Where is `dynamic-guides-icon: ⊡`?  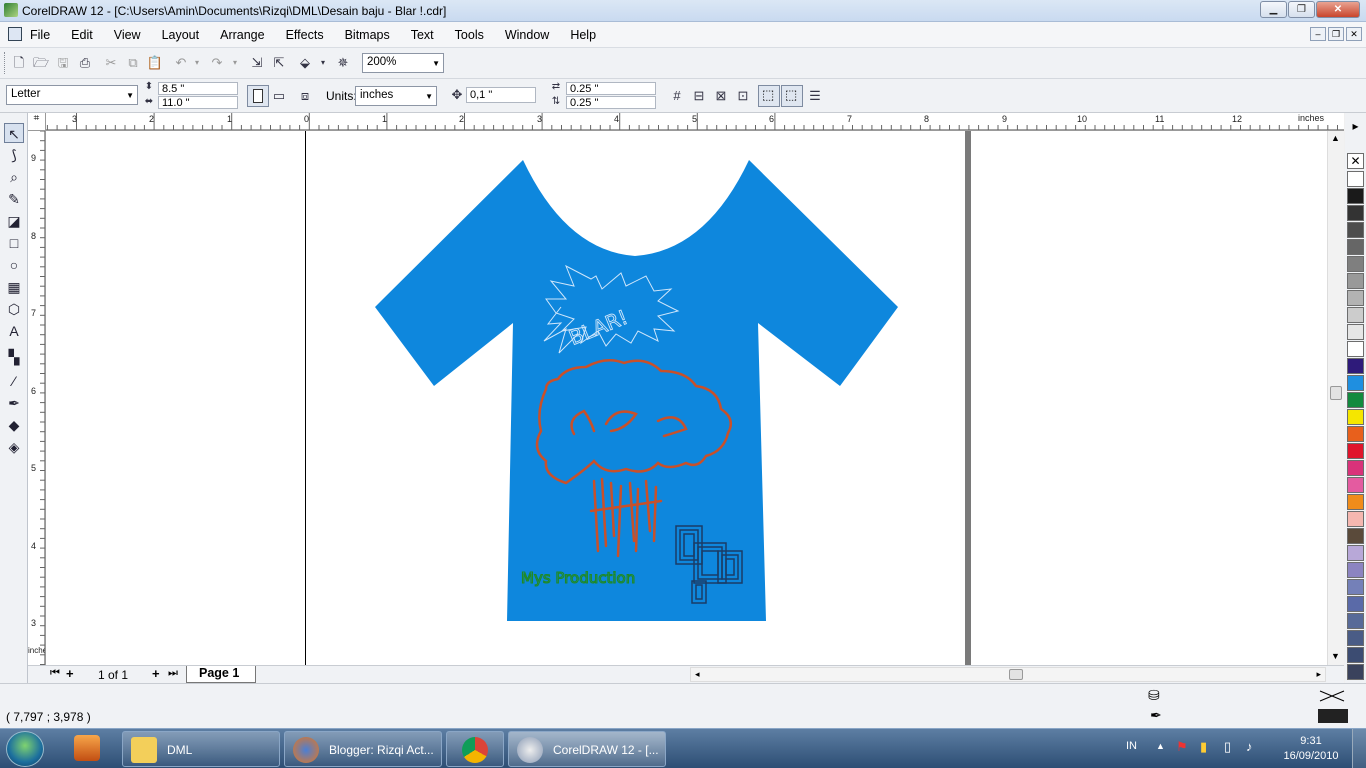
dynamic-guides-icon: ⊡ is located at coordinates (743, 96).